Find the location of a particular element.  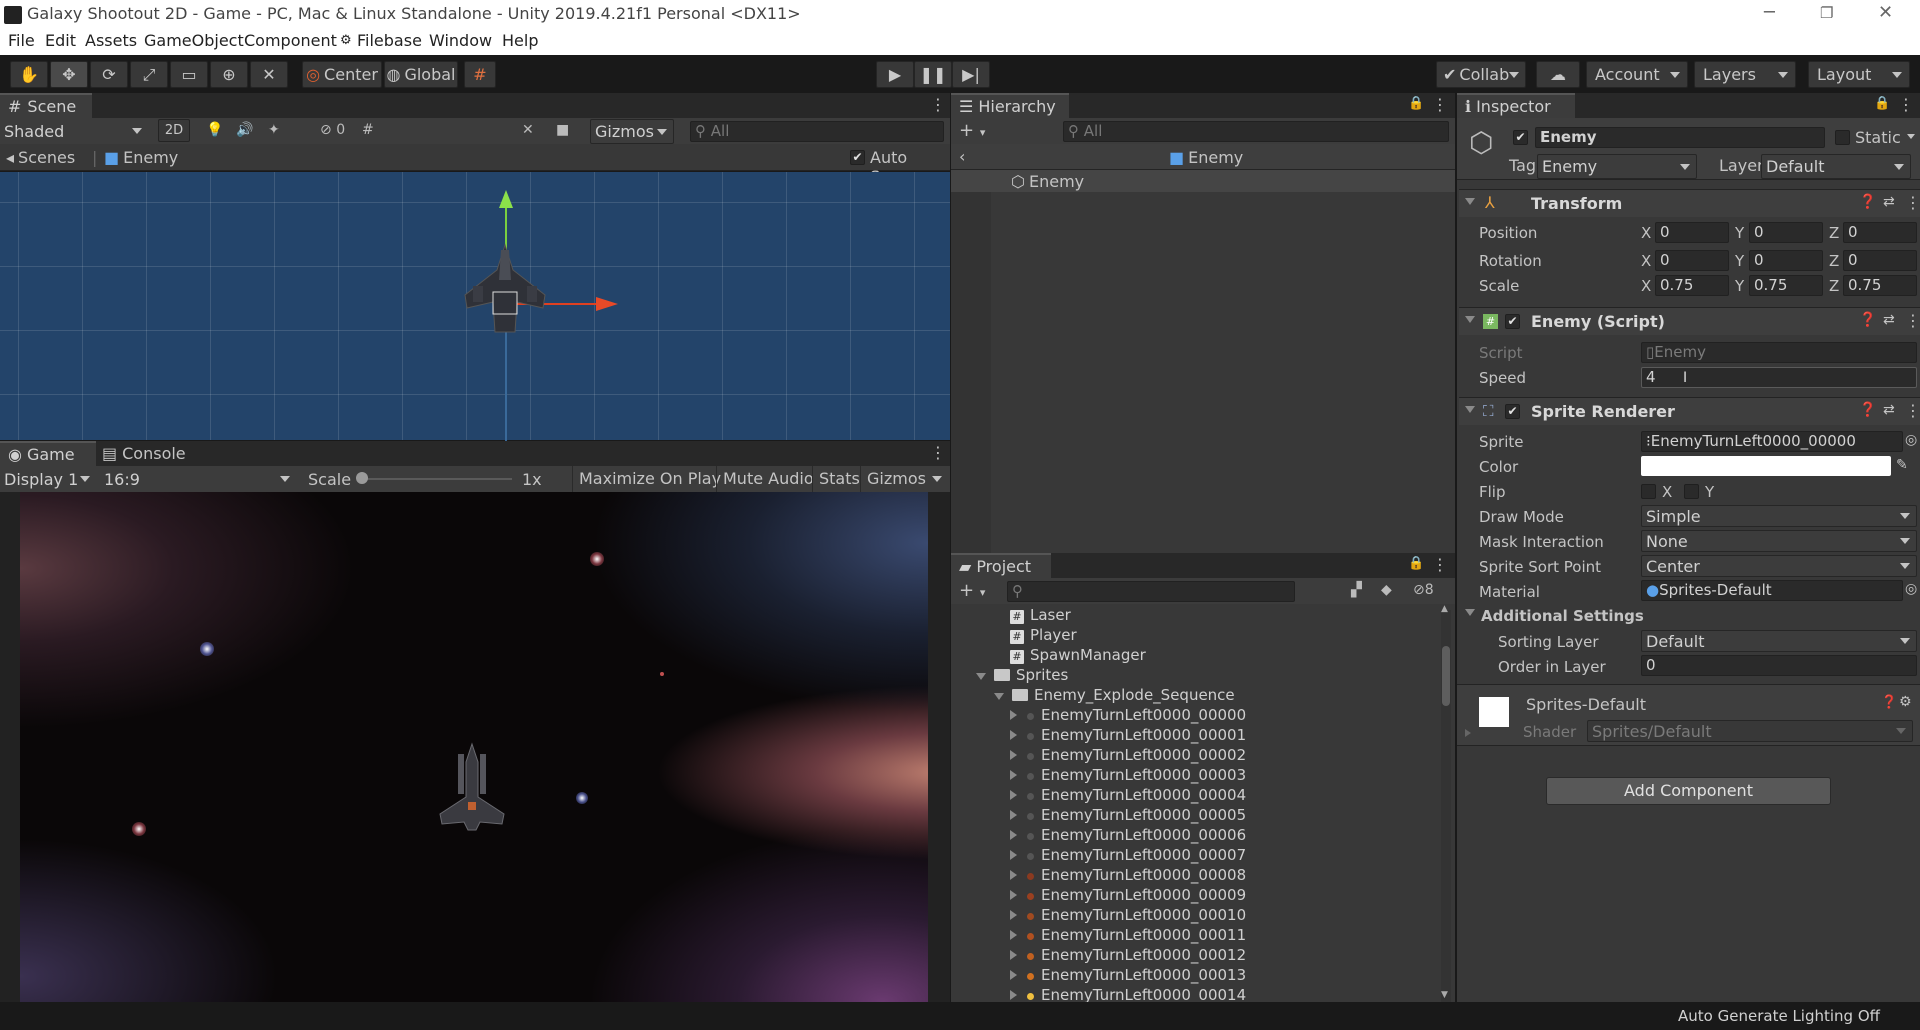

list-item: EnemyTurnLeft0000_00010 is located at coordinates (1128, 915).